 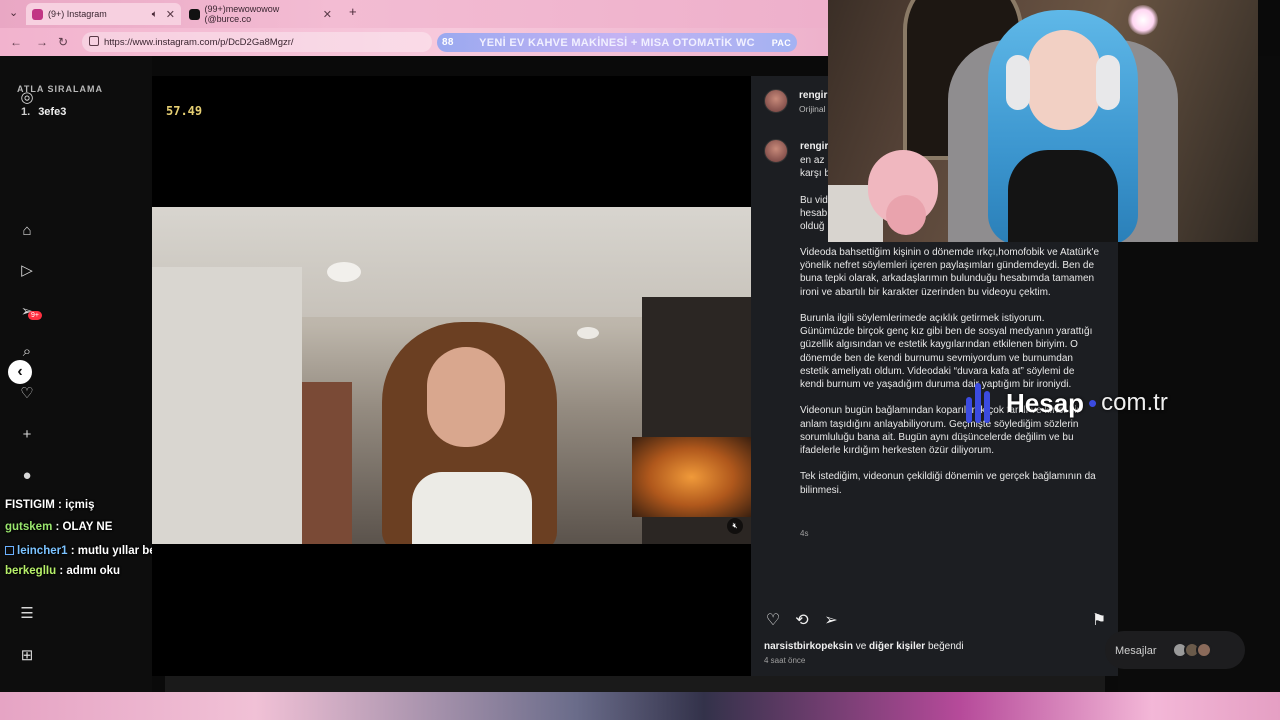 I want to click on author-avatar, so click(x=776, y=101).